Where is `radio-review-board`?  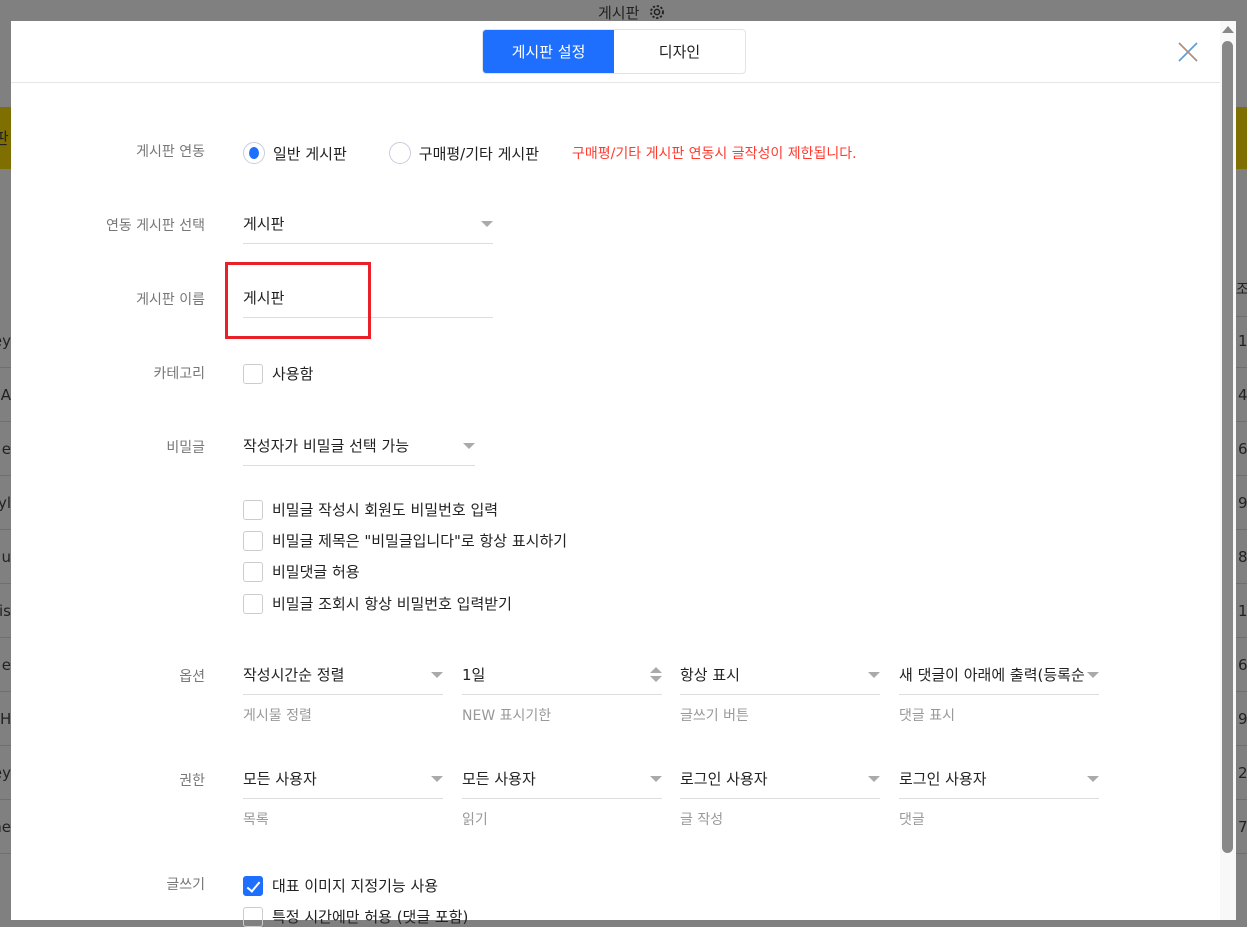 radio-review-board is located at coordinates (399, 153).